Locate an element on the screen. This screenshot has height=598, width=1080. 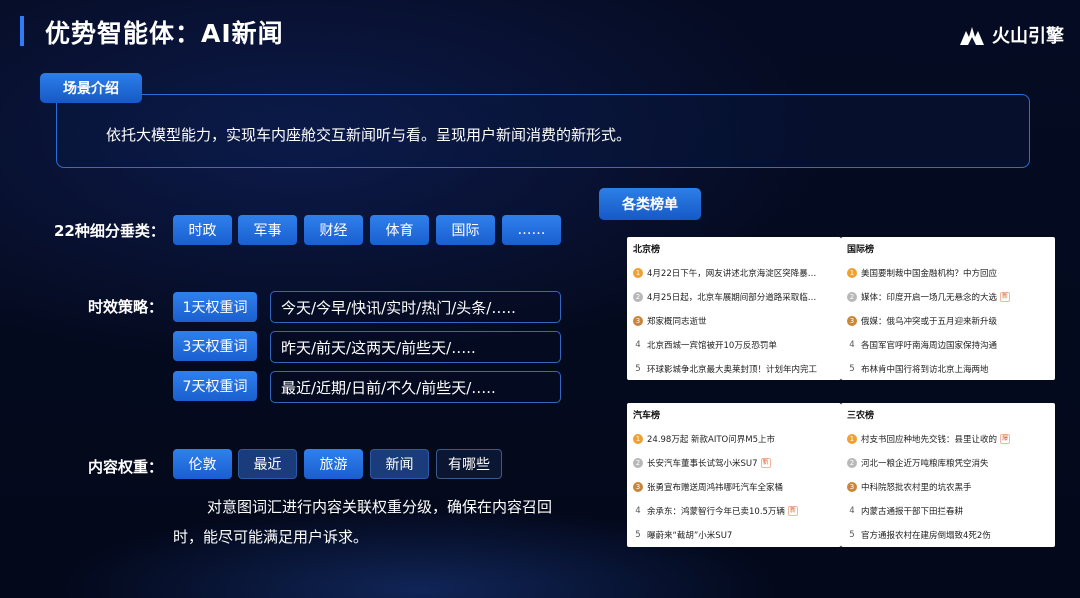
strategy-tag-3day: 3天权重词 is located at coordinates (215, 346).